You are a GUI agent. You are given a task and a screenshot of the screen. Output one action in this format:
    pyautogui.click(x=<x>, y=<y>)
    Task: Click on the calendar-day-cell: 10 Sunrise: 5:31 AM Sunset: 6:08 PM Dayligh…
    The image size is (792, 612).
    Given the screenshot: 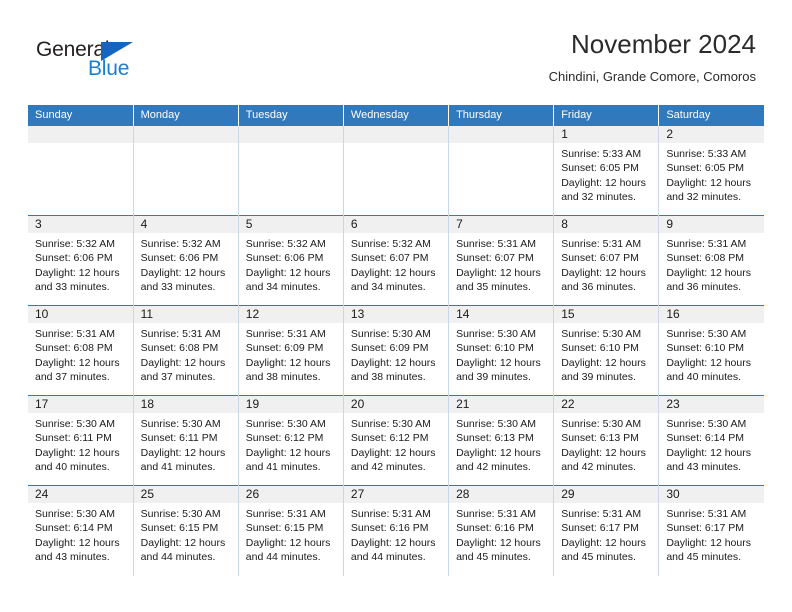 What is the action you would take?
    pyautogui.click(x=81, y=350)
    